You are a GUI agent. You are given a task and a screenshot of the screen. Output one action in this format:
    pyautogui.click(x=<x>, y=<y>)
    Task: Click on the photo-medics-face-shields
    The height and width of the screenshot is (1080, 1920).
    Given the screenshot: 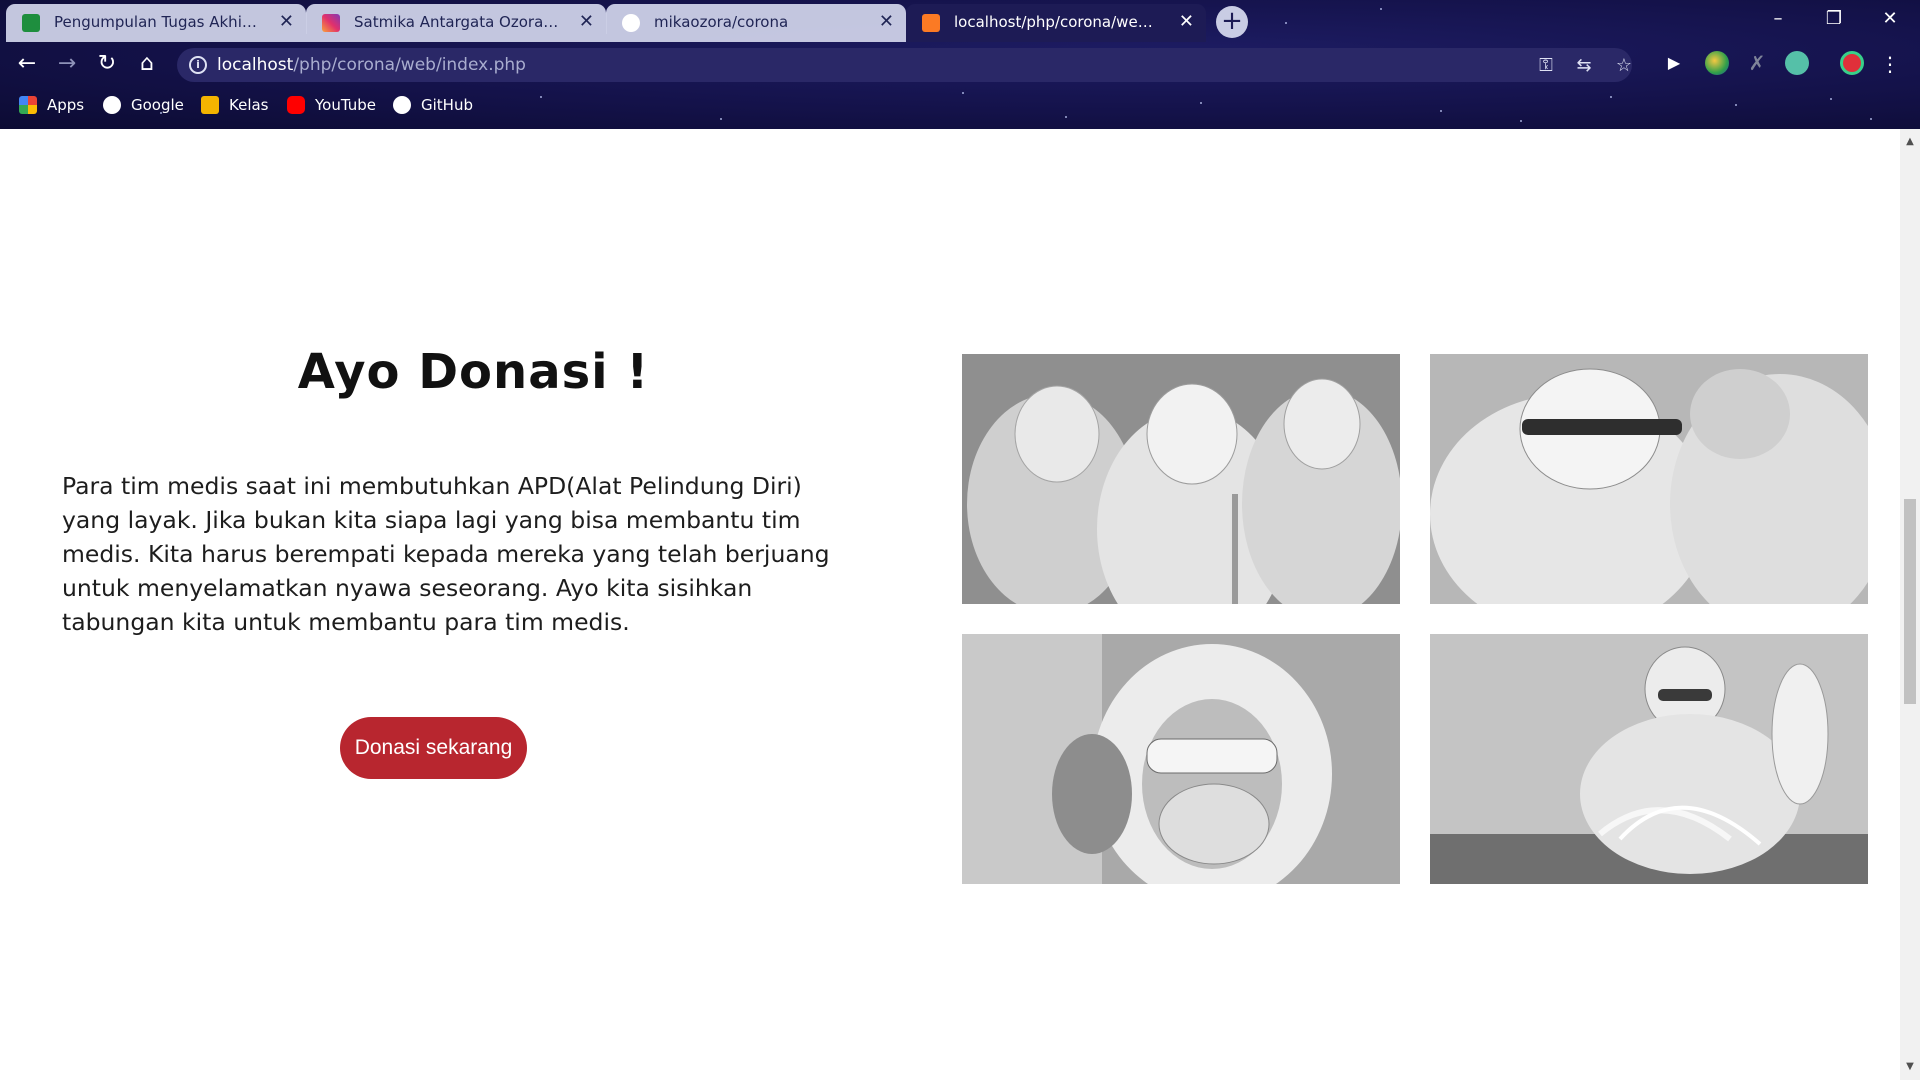 What is the action you would take?
    pyautogui.click(x=1181, y=479)
    